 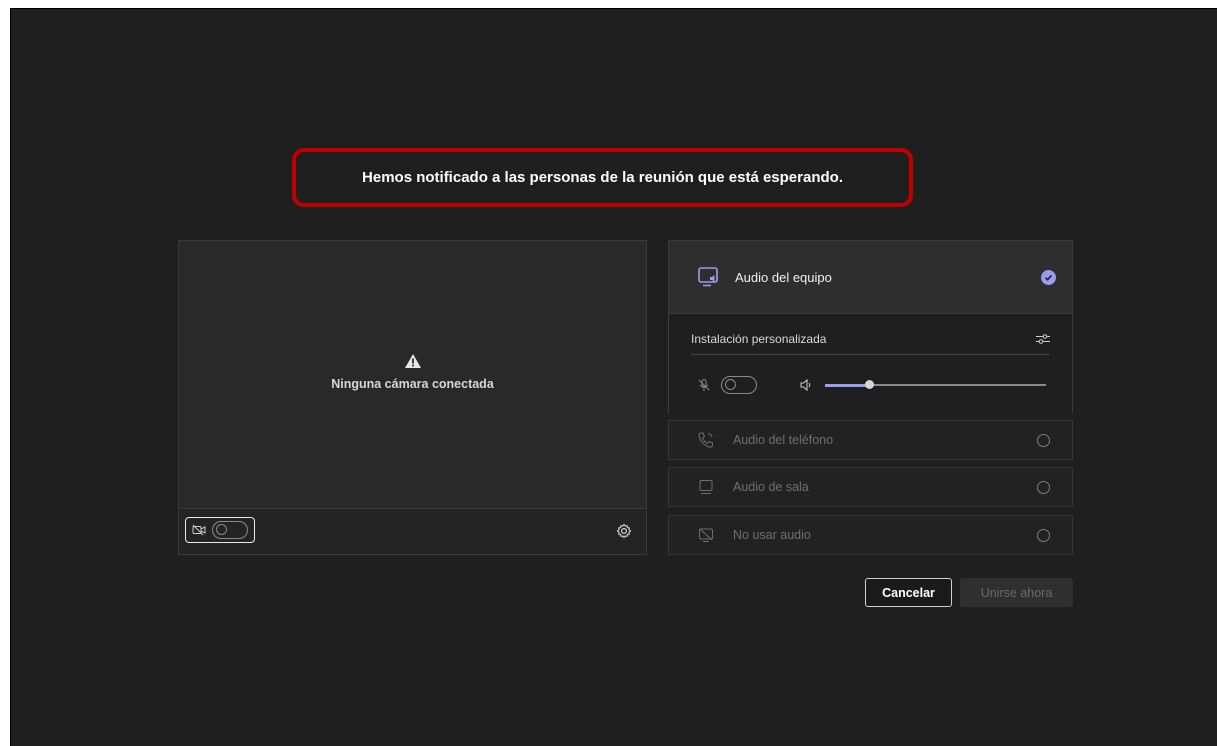 What do you see at coordinates (771, 487) in the screenshot?
I see `room-audio-label: Audio de sala` at bounding box center [771, 487].